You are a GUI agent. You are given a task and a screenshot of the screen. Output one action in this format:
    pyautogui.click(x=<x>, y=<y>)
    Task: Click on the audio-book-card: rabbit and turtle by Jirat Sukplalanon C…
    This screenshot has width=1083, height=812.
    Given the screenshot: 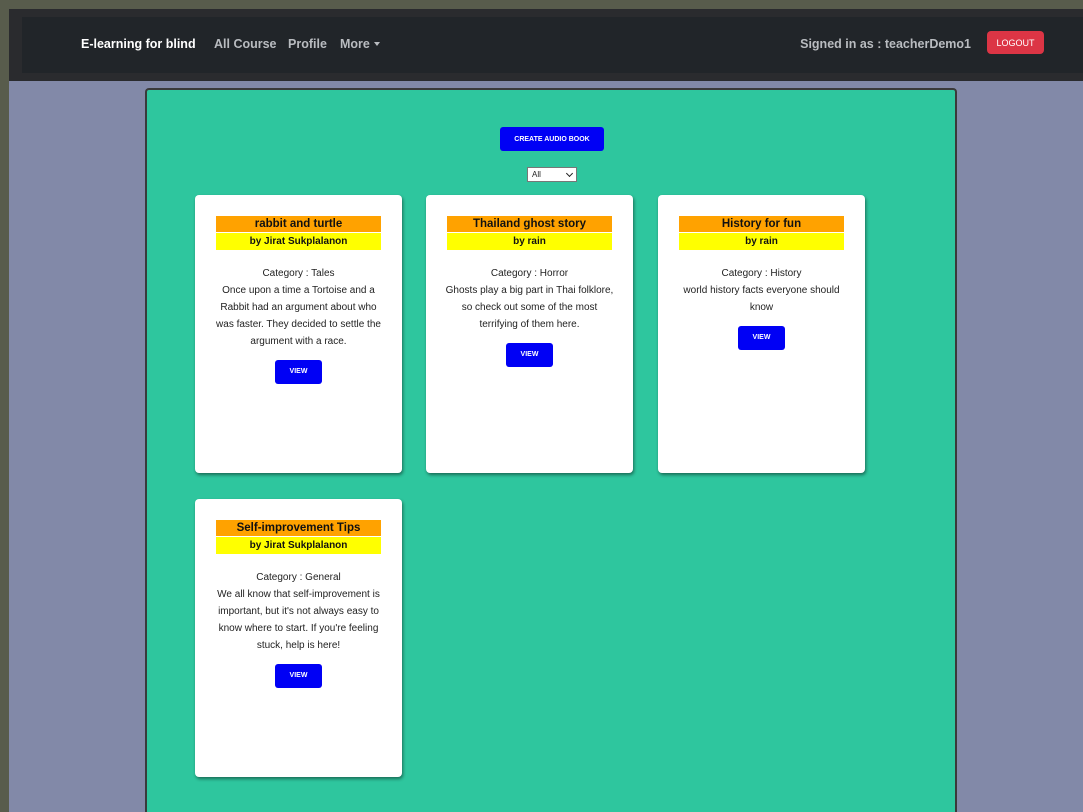 What is the action you would take?
    pyautogui.click(x=298, y=334)
    